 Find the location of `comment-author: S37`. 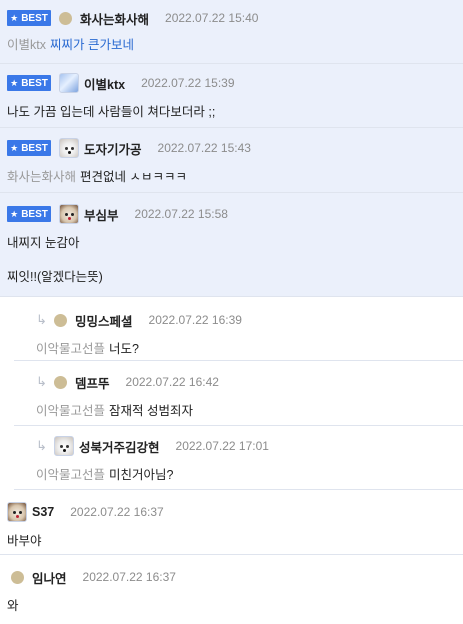

comment-author: S37 is located at coordinates (43, 512).